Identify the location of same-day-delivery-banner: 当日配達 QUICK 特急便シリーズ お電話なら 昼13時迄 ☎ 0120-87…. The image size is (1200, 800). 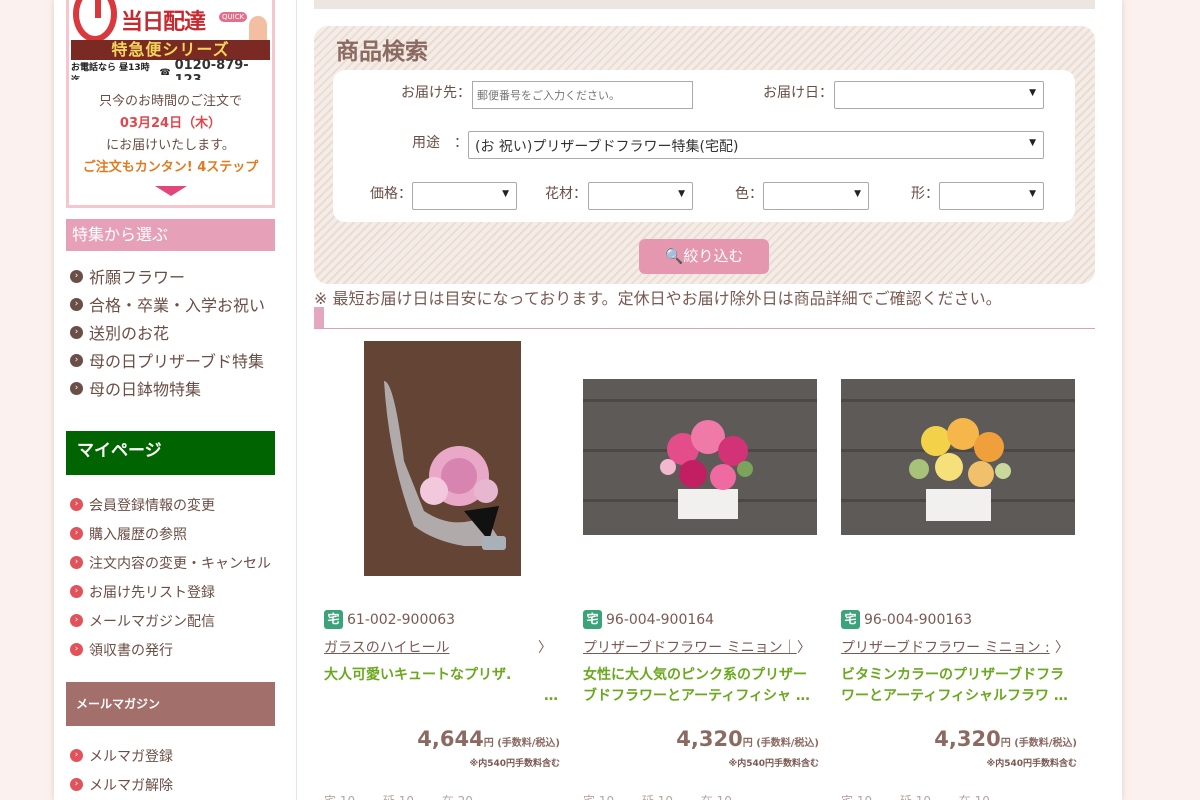
(170, 104).